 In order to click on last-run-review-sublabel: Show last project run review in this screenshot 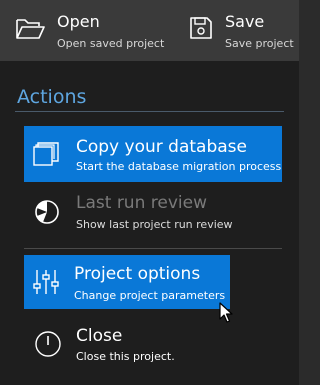, I will do `click(154, 224)`.